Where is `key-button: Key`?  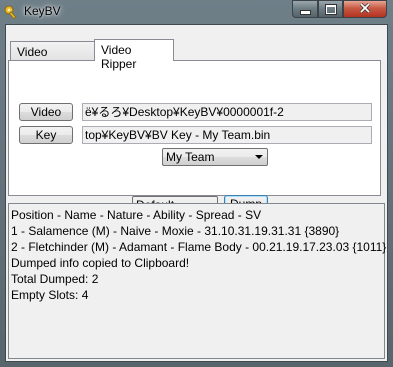 key-button: Key is located at coordinates (46, 135).